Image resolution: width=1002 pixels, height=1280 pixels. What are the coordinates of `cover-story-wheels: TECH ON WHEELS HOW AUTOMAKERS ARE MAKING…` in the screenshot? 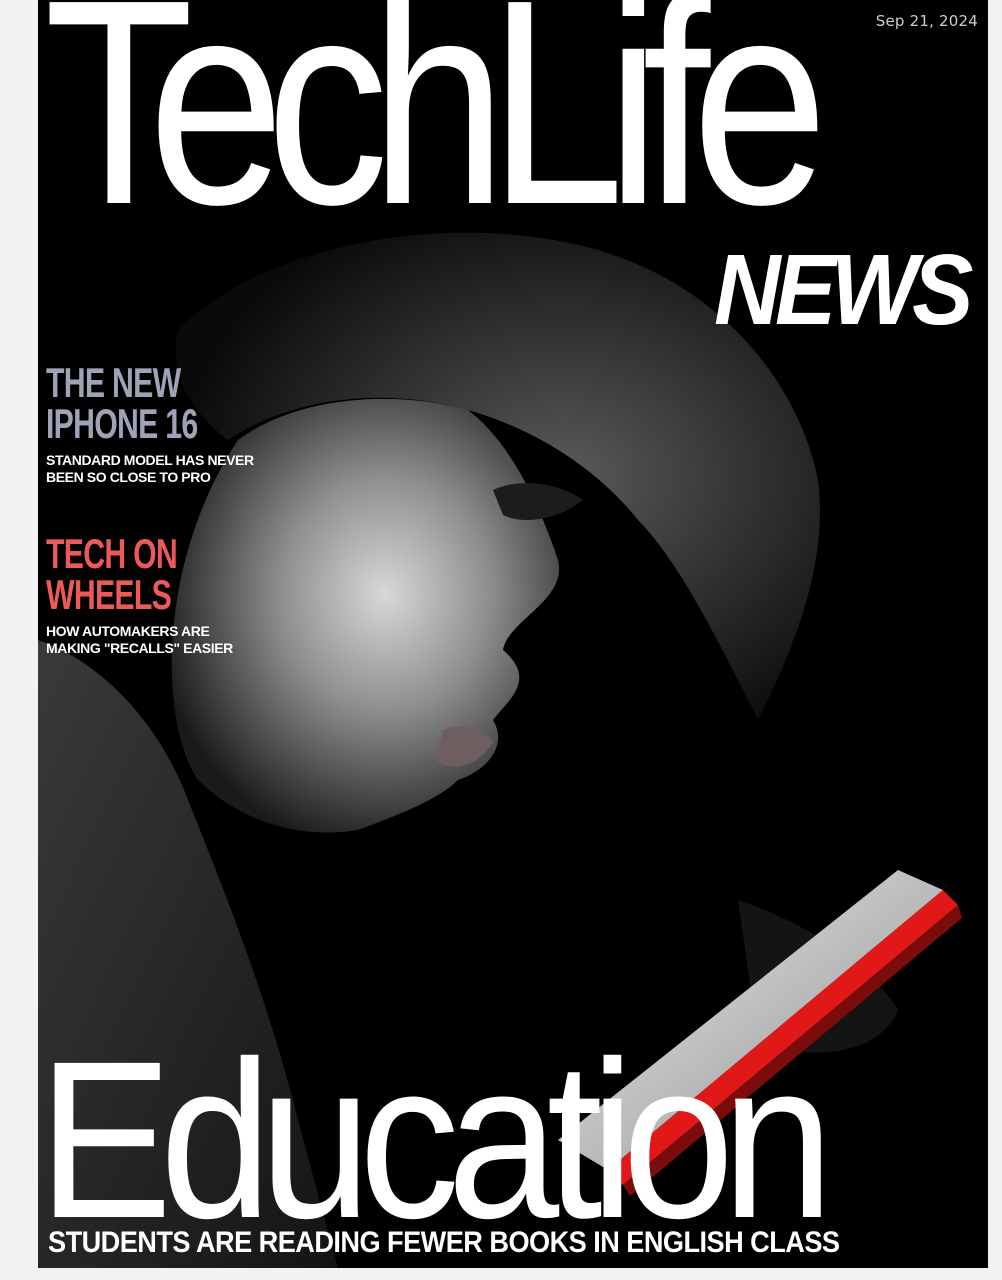 It's located at (196, 595).